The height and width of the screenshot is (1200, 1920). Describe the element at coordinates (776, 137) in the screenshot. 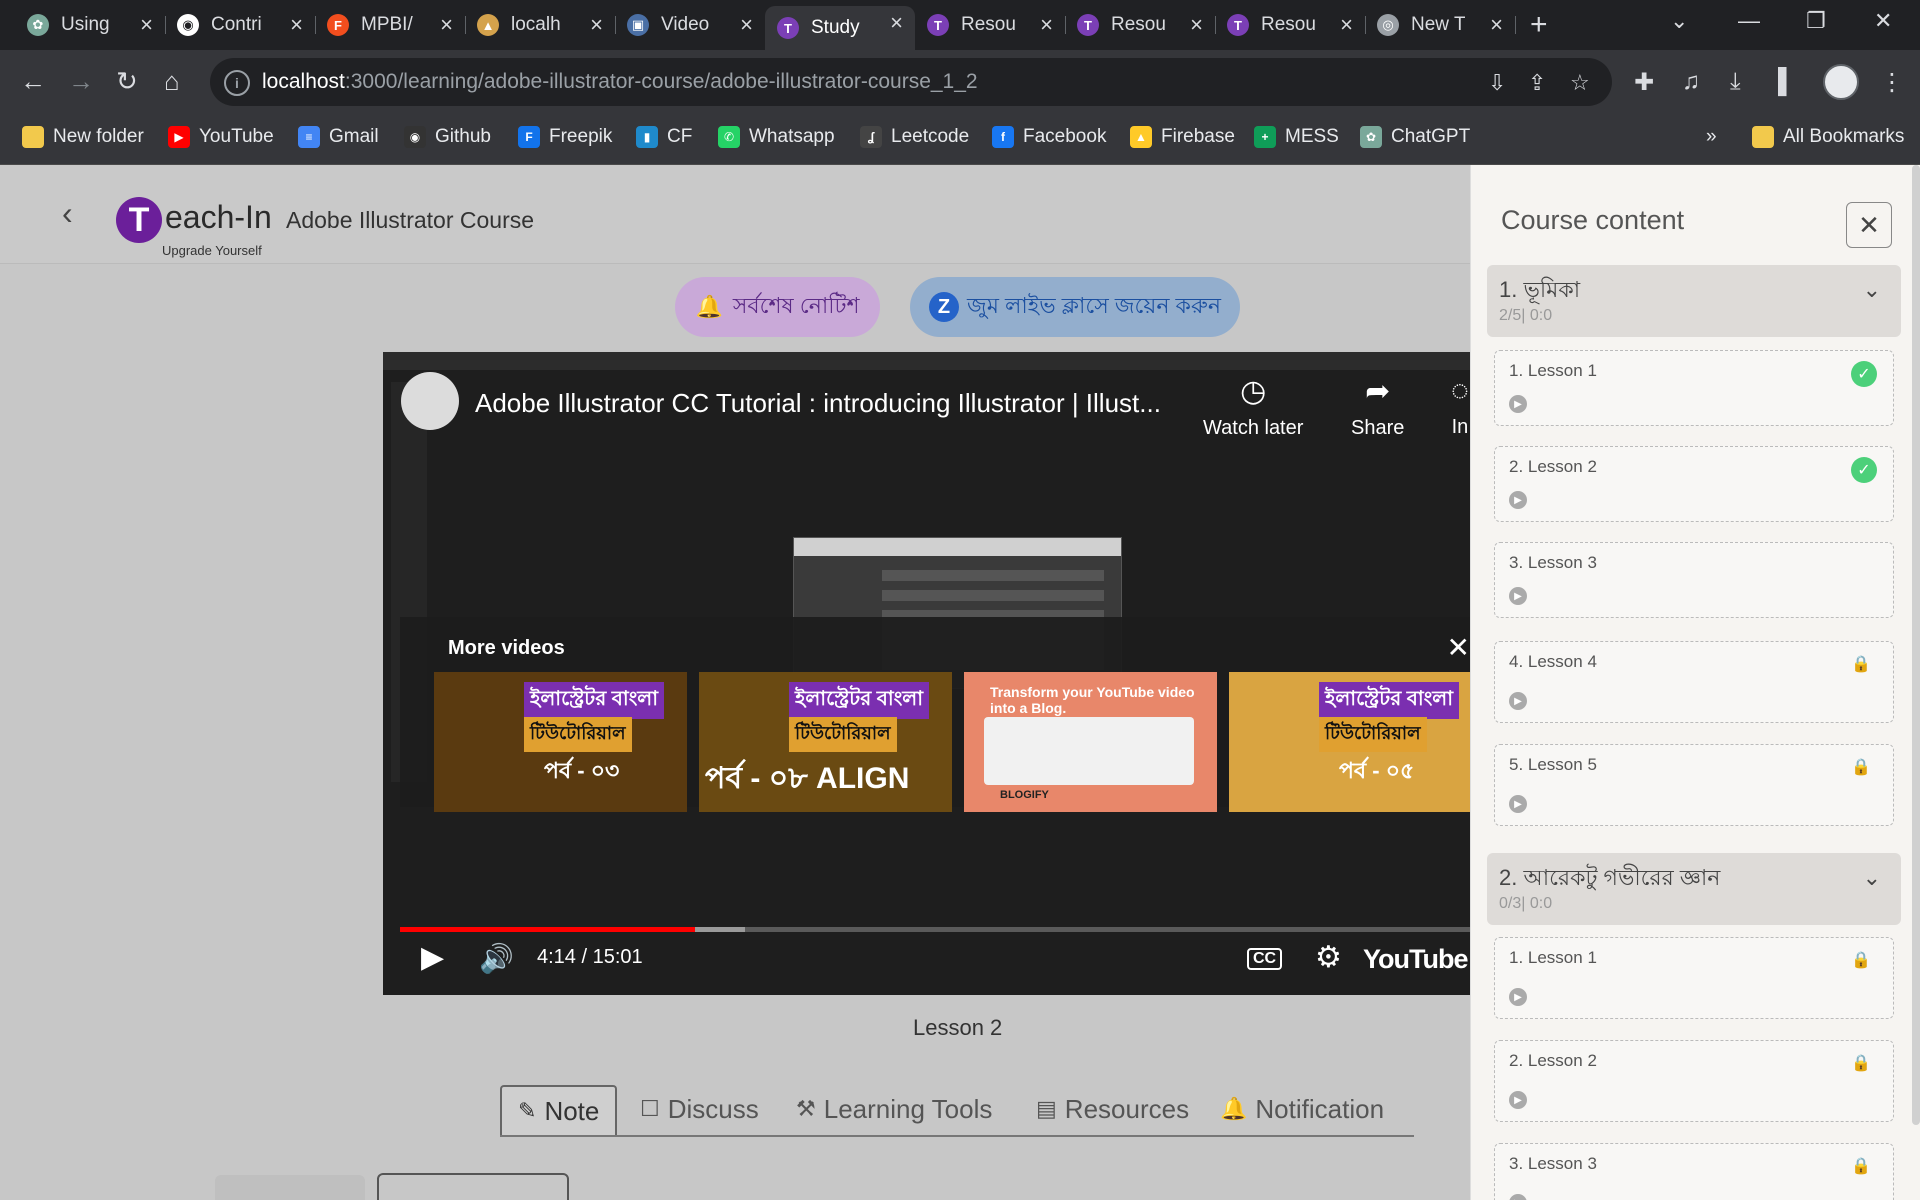

I see `bookmark-item: ✆ Whatsapp` at that location.